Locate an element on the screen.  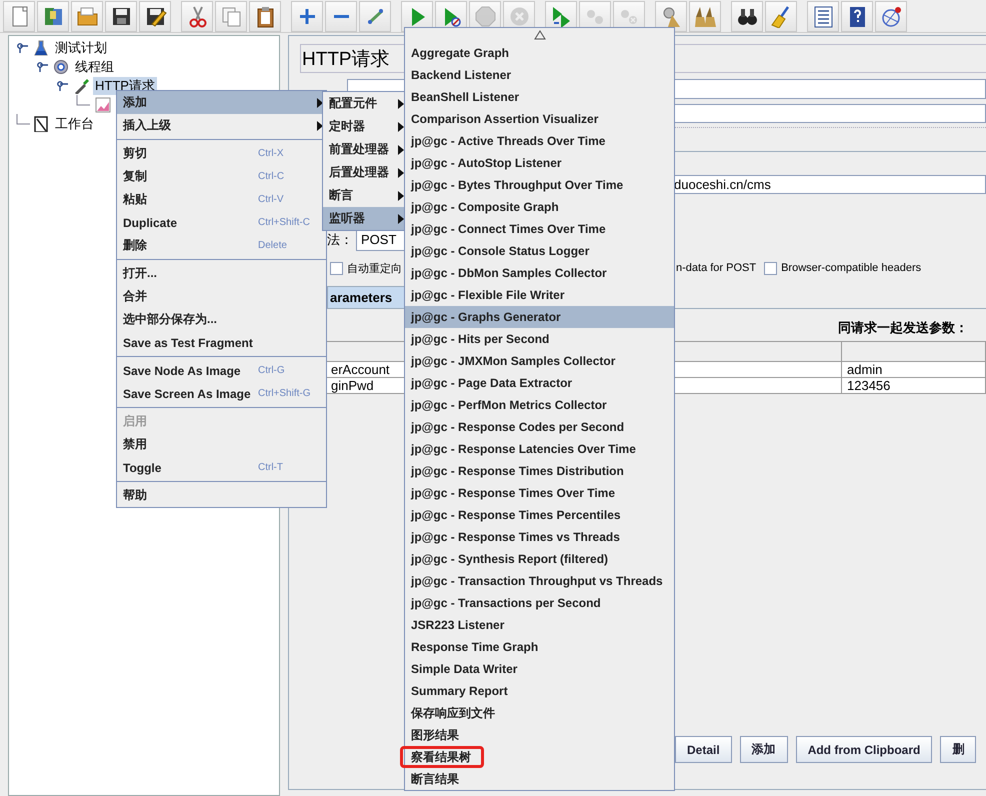
shortcut-label: Delete is located at coordinates (272, 245).